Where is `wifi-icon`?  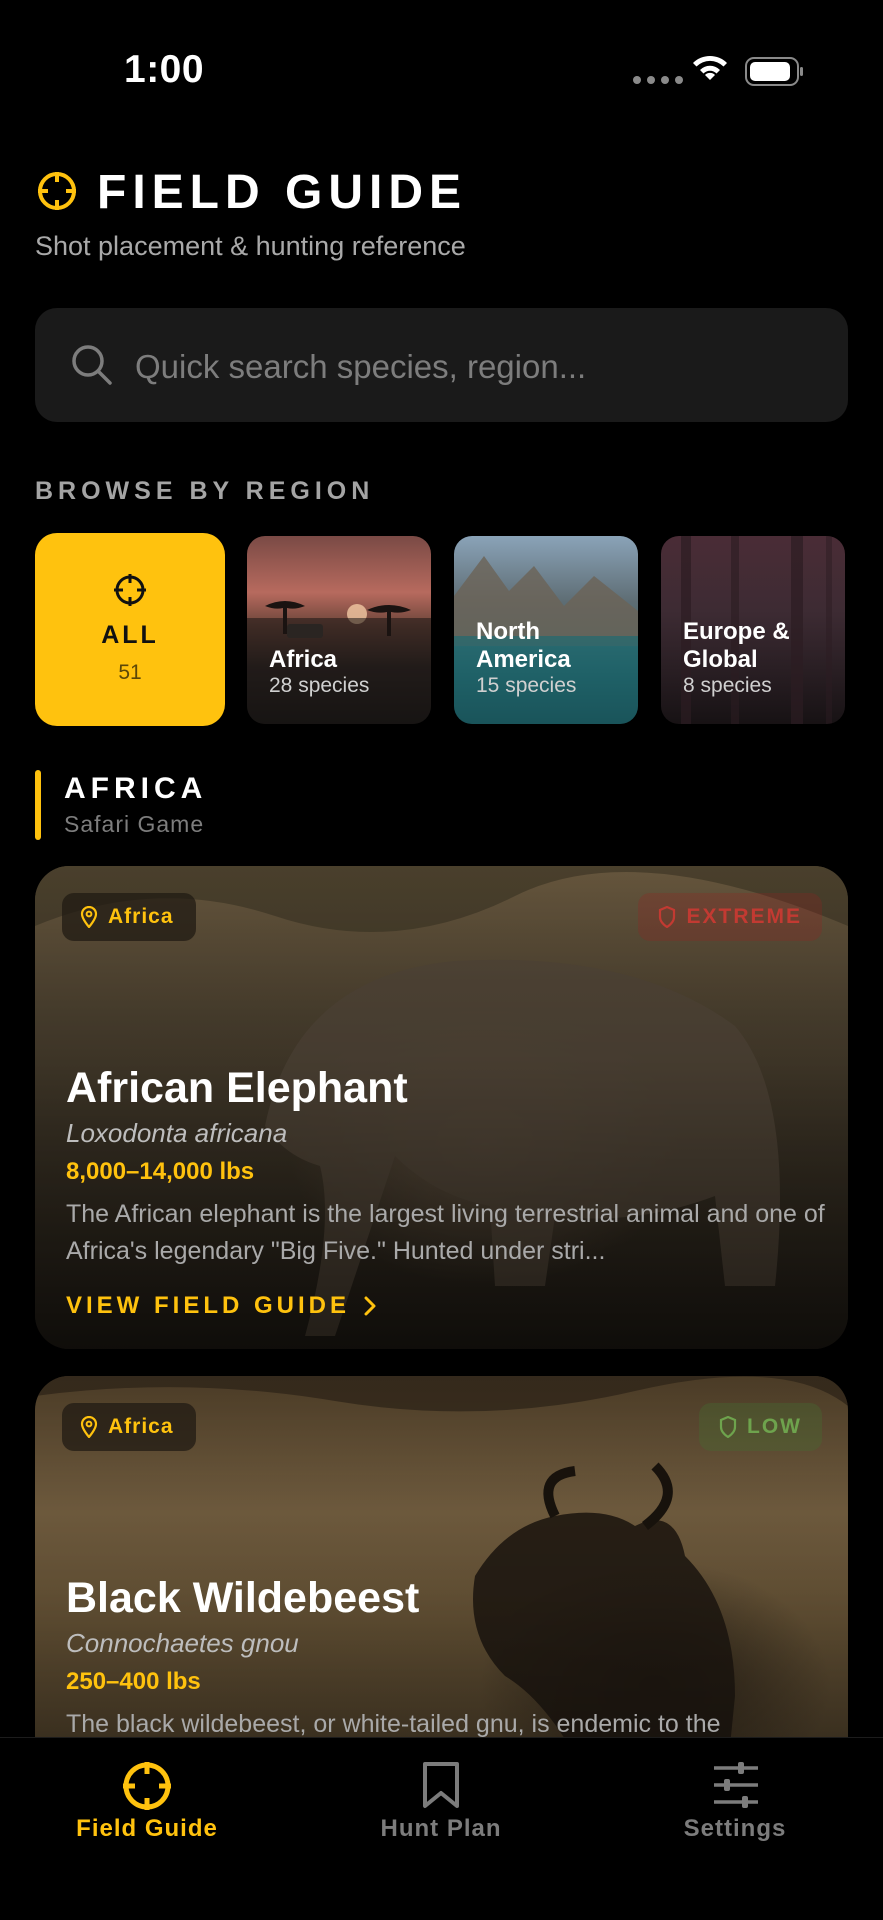
wifi-icon is located at coordinates (710, 67).